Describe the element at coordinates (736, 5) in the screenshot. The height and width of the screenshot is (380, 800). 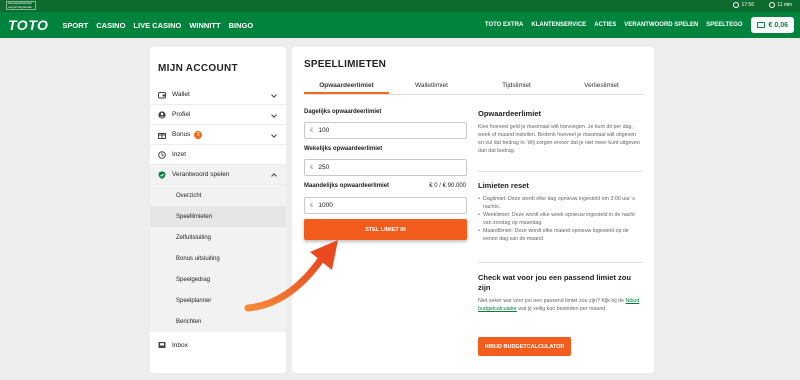
I see `clock-icon` at that location.